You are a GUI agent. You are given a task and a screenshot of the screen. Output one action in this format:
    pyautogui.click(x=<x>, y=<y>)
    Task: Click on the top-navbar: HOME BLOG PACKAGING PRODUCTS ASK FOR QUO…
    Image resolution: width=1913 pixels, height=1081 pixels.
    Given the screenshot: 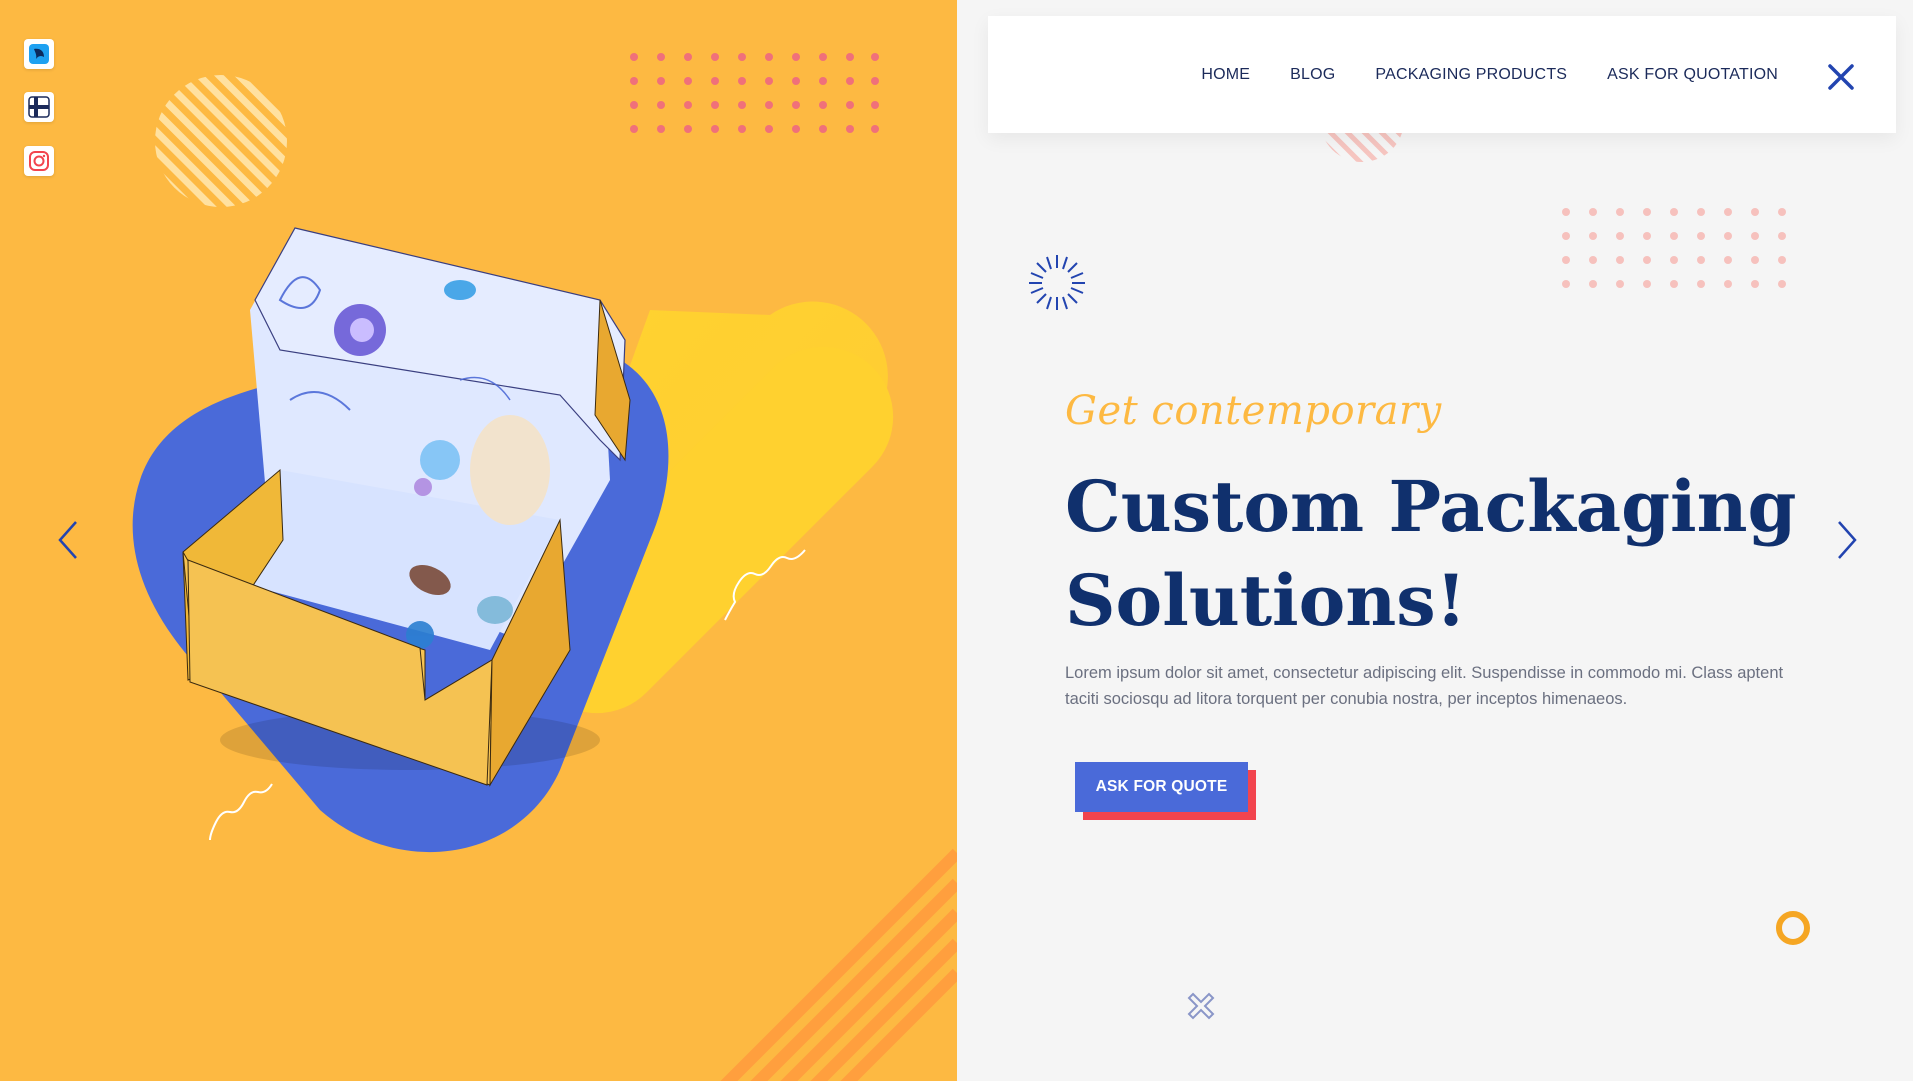 What is the action you would take?
    pyautogui.click(x=1442, y=74)
    